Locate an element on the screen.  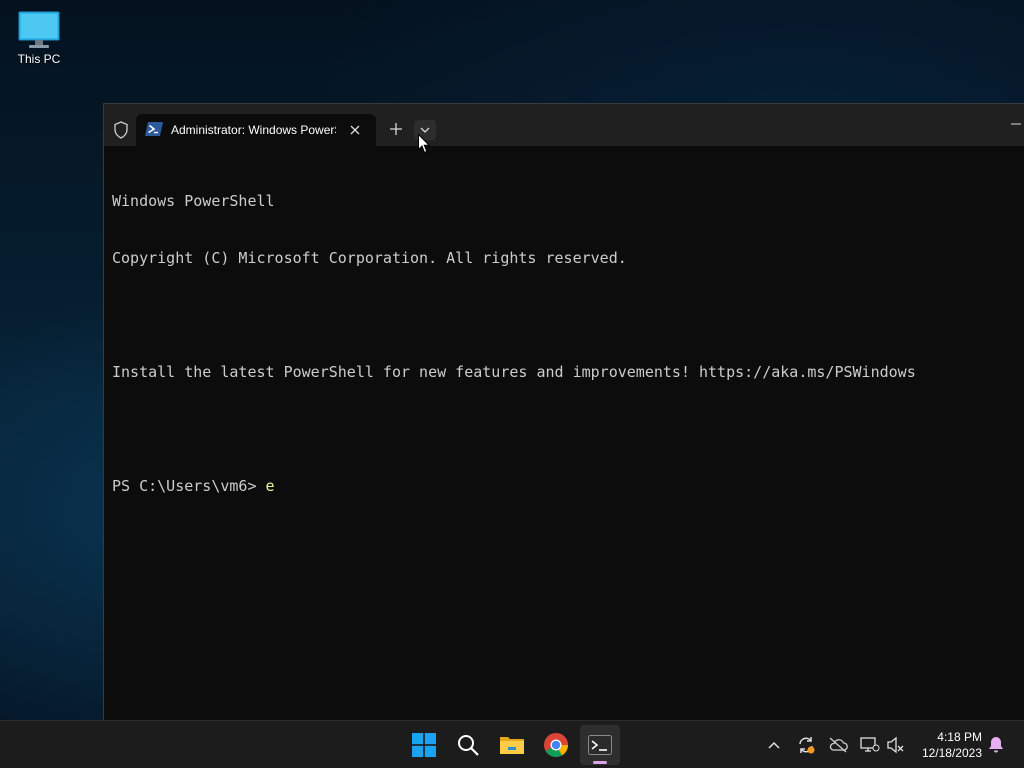
powershell-icon is located at coordinates (154, 129).